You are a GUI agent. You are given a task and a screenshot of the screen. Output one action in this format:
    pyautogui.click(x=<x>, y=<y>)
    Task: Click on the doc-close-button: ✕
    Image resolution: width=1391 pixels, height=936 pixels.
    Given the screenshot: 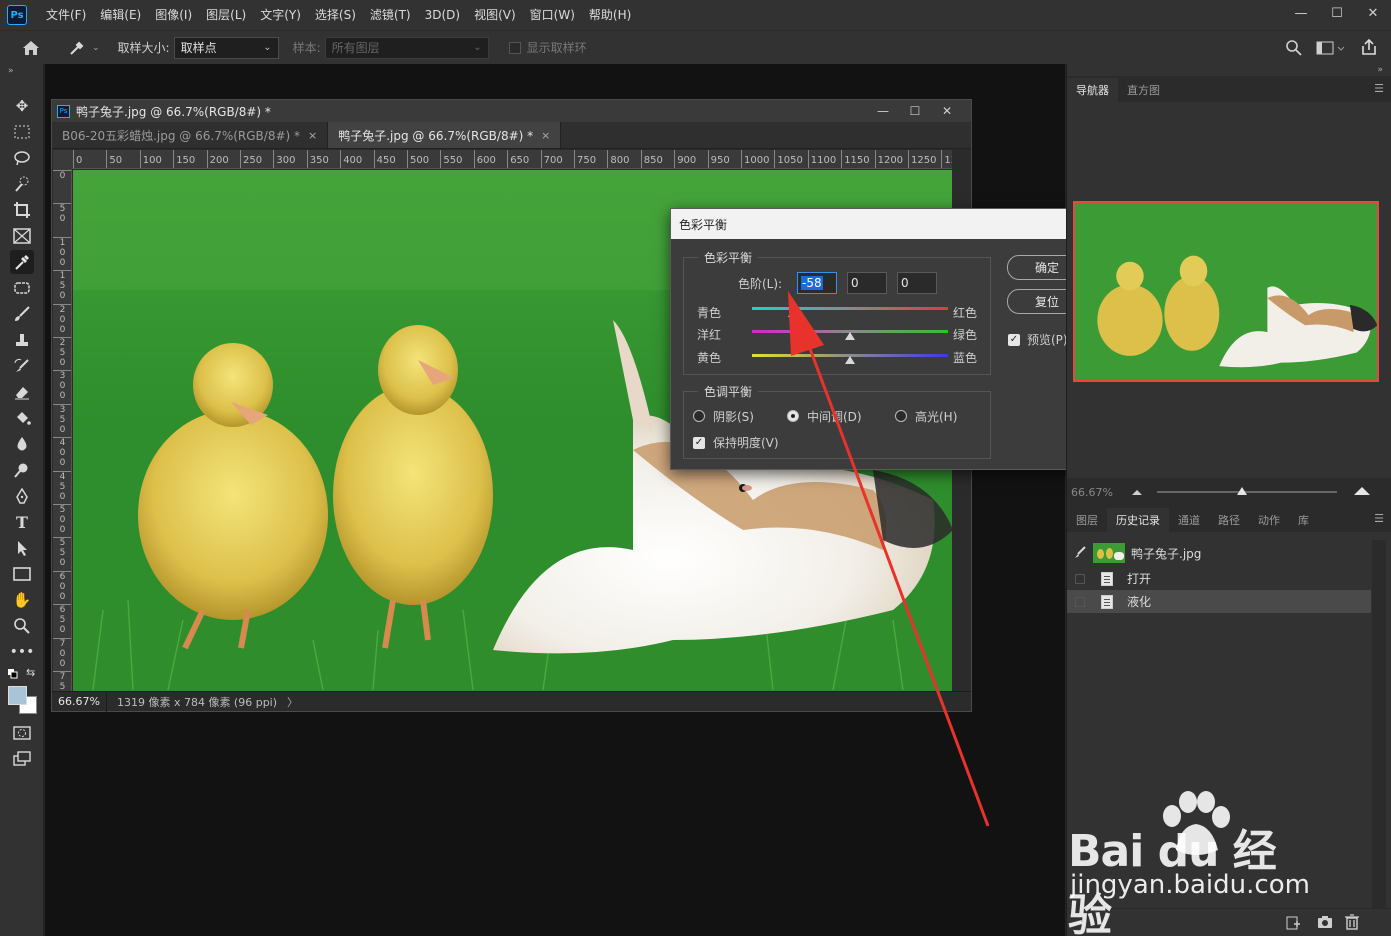 What is the action you would take?
    pyautogui.click(x=947, y=111)
    